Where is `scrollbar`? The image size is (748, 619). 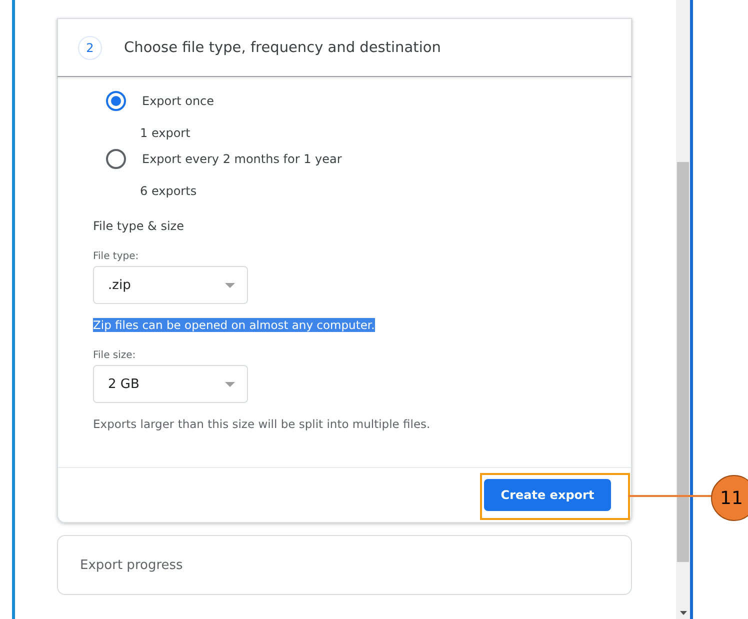 scrollbar is located at coordinates (683, 309).